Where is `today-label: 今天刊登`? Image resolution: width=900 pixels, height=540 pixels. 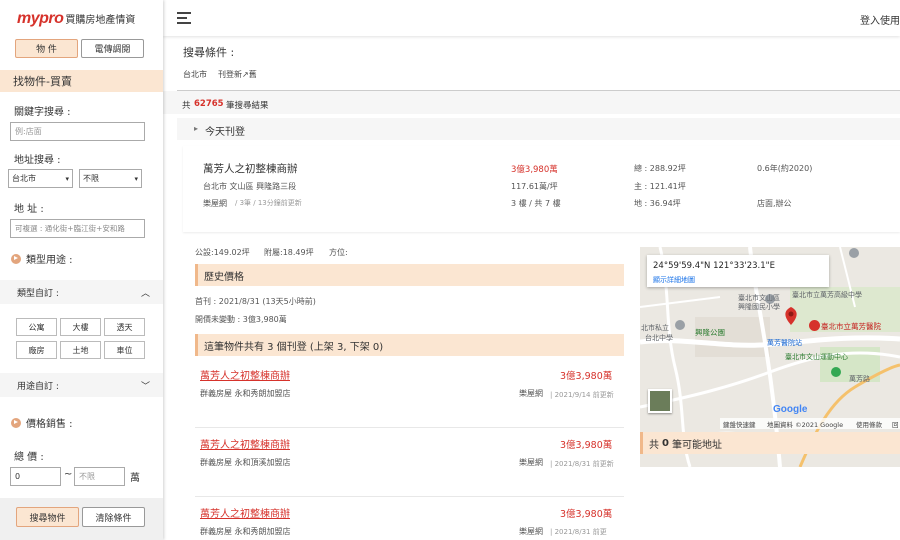
today-label: 今天刊登 is located at coordinates (225, 132).